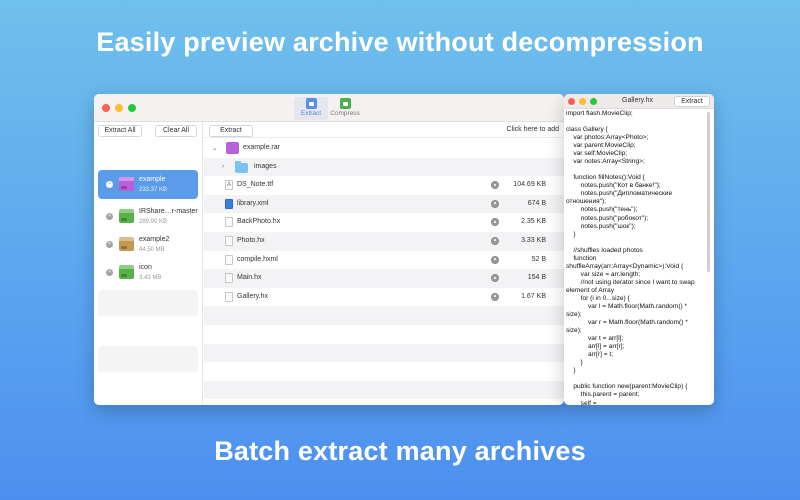 Image resolution: width=800 pixels, height=500 pixels. What do you see at coordinates (168, 211) in the screenshot?
I see `archive-name: IRShare…r-master` at bounding box center [168, 211].